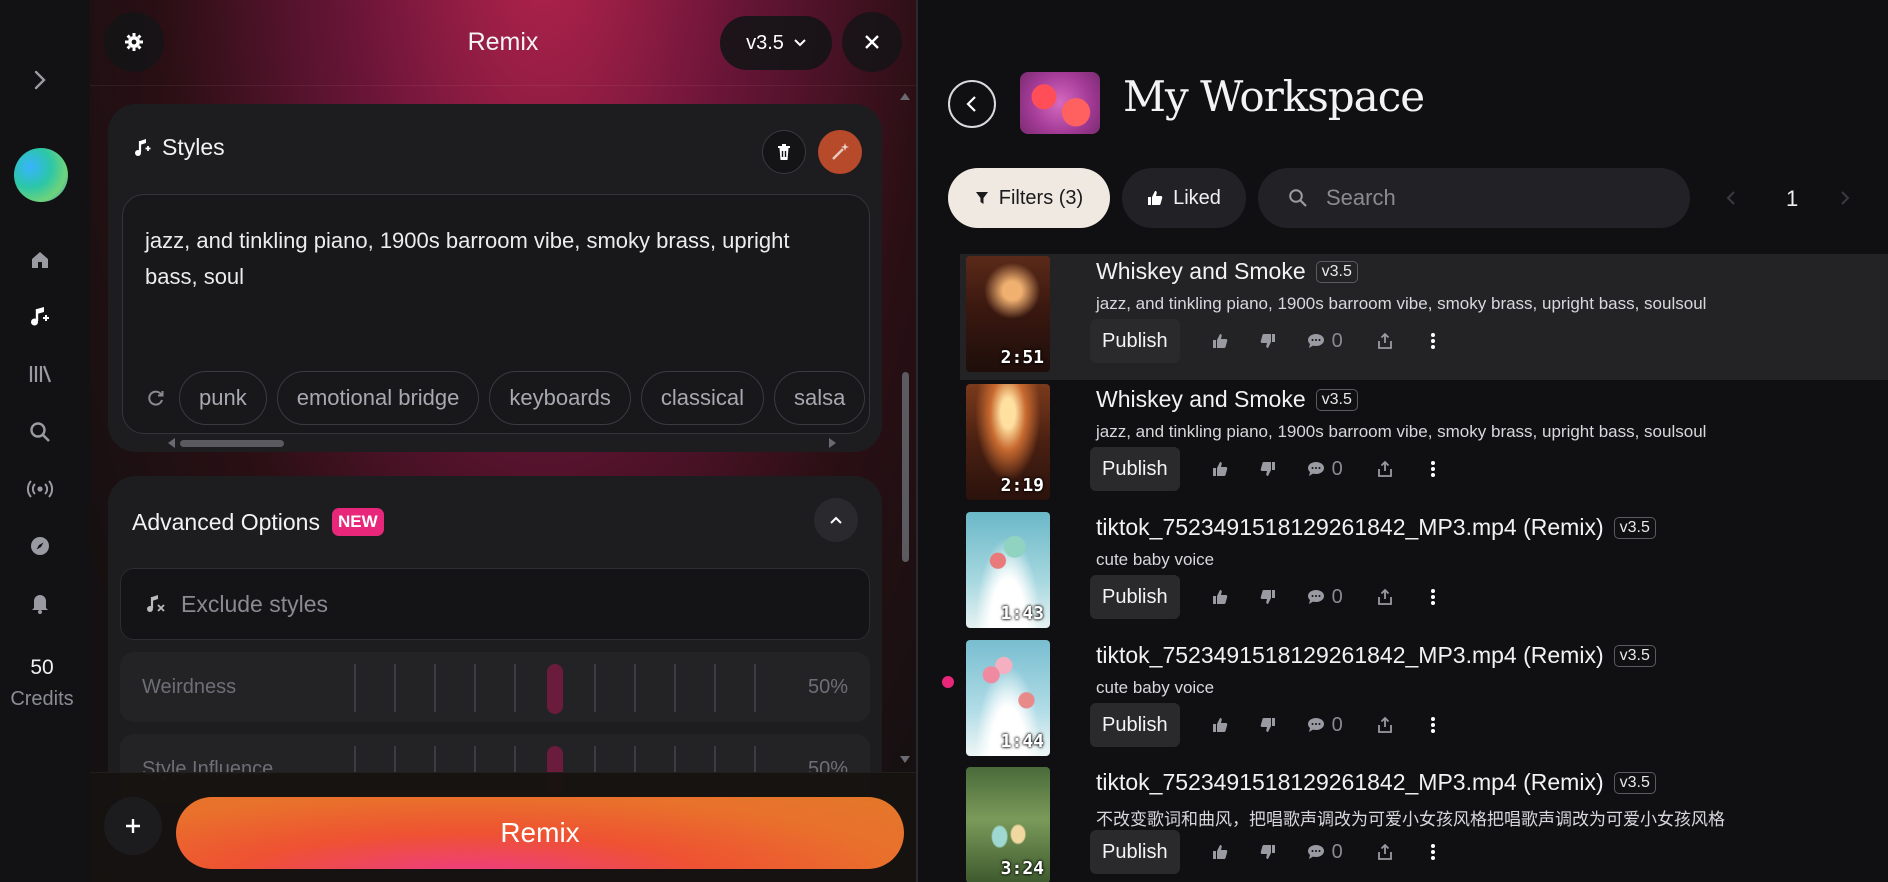 The width and height of the screenshot is (1888, 882). I want to click on clear-styles-button, so click(784, 152).